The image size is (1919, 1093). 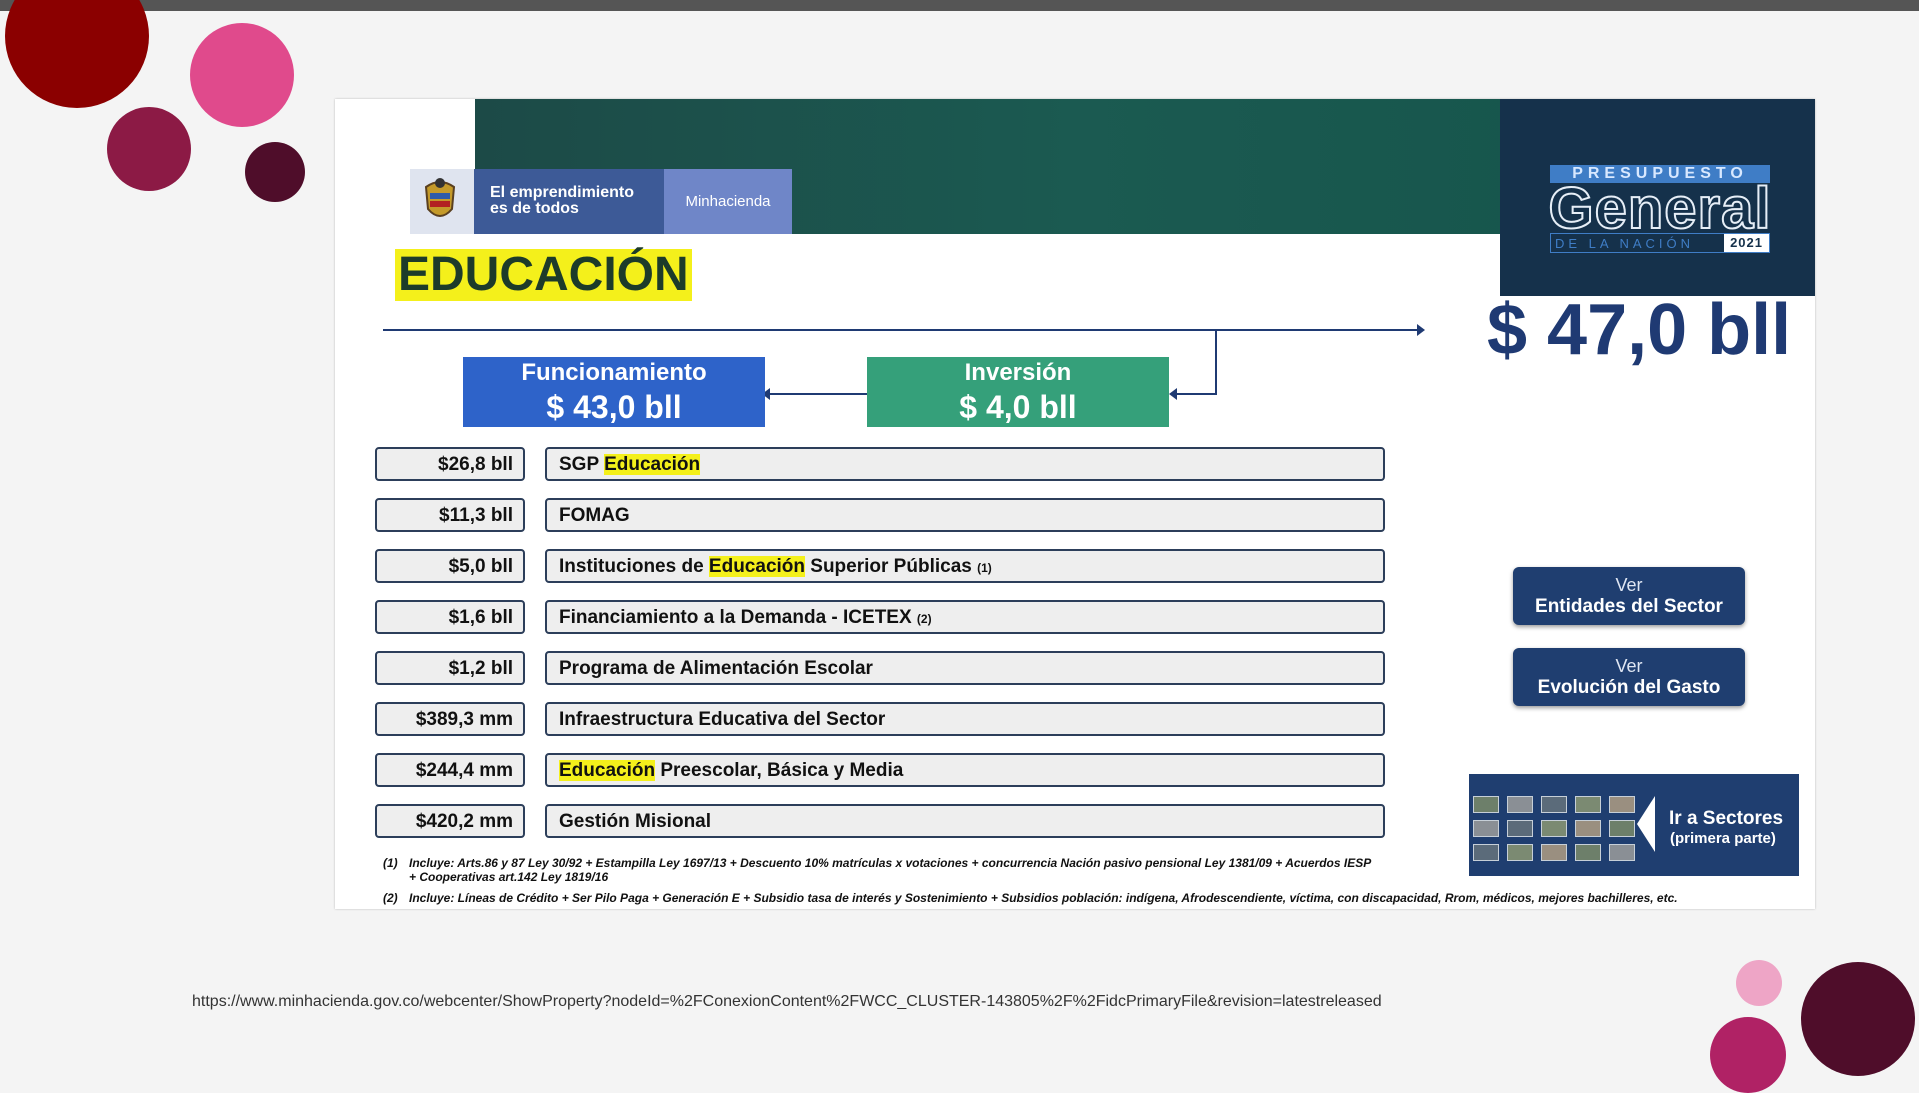 What do you see at coordinates (1646, 824) in the screenshot?
I see `back-arrow-icon` at bounding box center [1646, 824].